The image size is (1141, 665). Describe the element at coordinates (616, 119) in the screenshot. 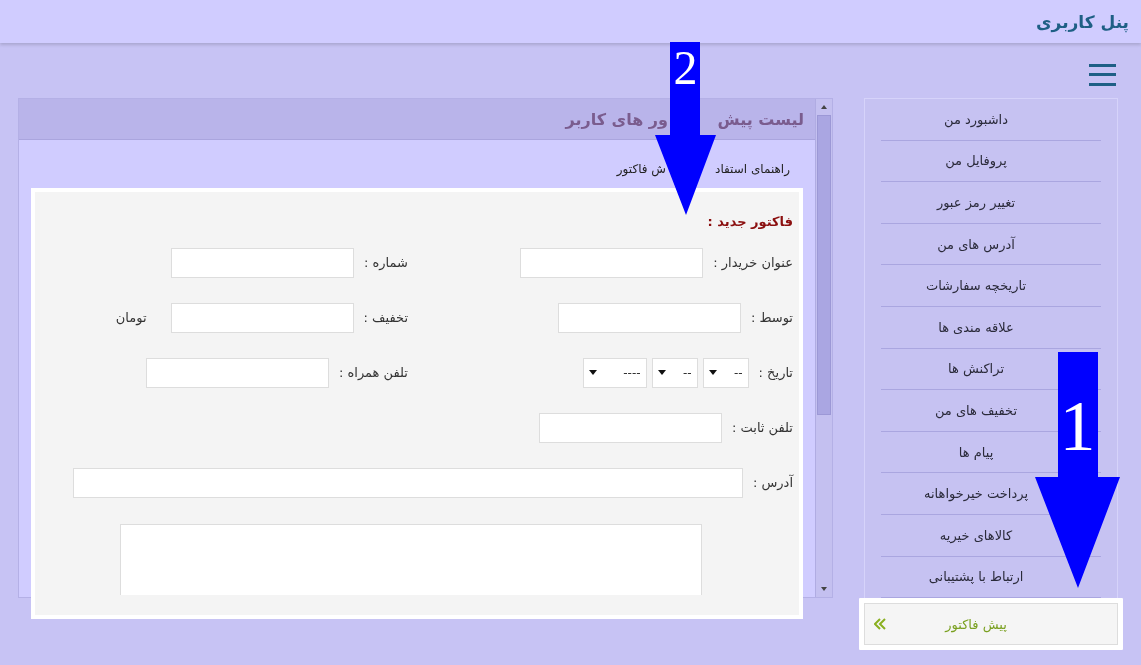

I see `panel-title: ور های کاربر` at that location.